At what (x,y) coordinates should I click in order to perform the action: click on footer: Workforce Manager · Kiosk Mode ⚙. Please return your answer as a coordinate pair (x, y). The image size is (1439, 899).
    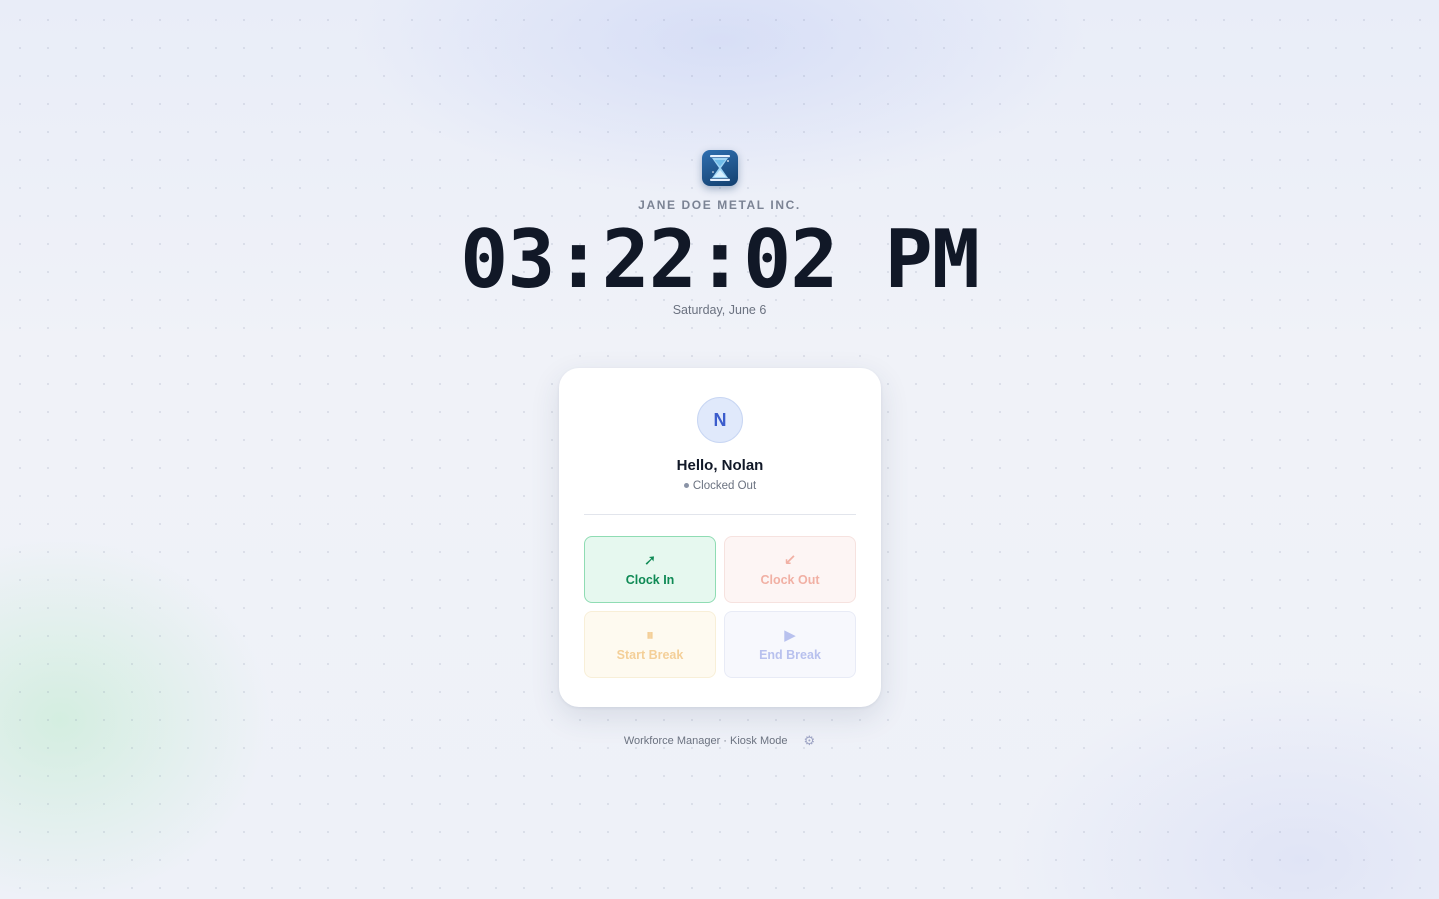
    Looking at the image, I should click on (719, 741).